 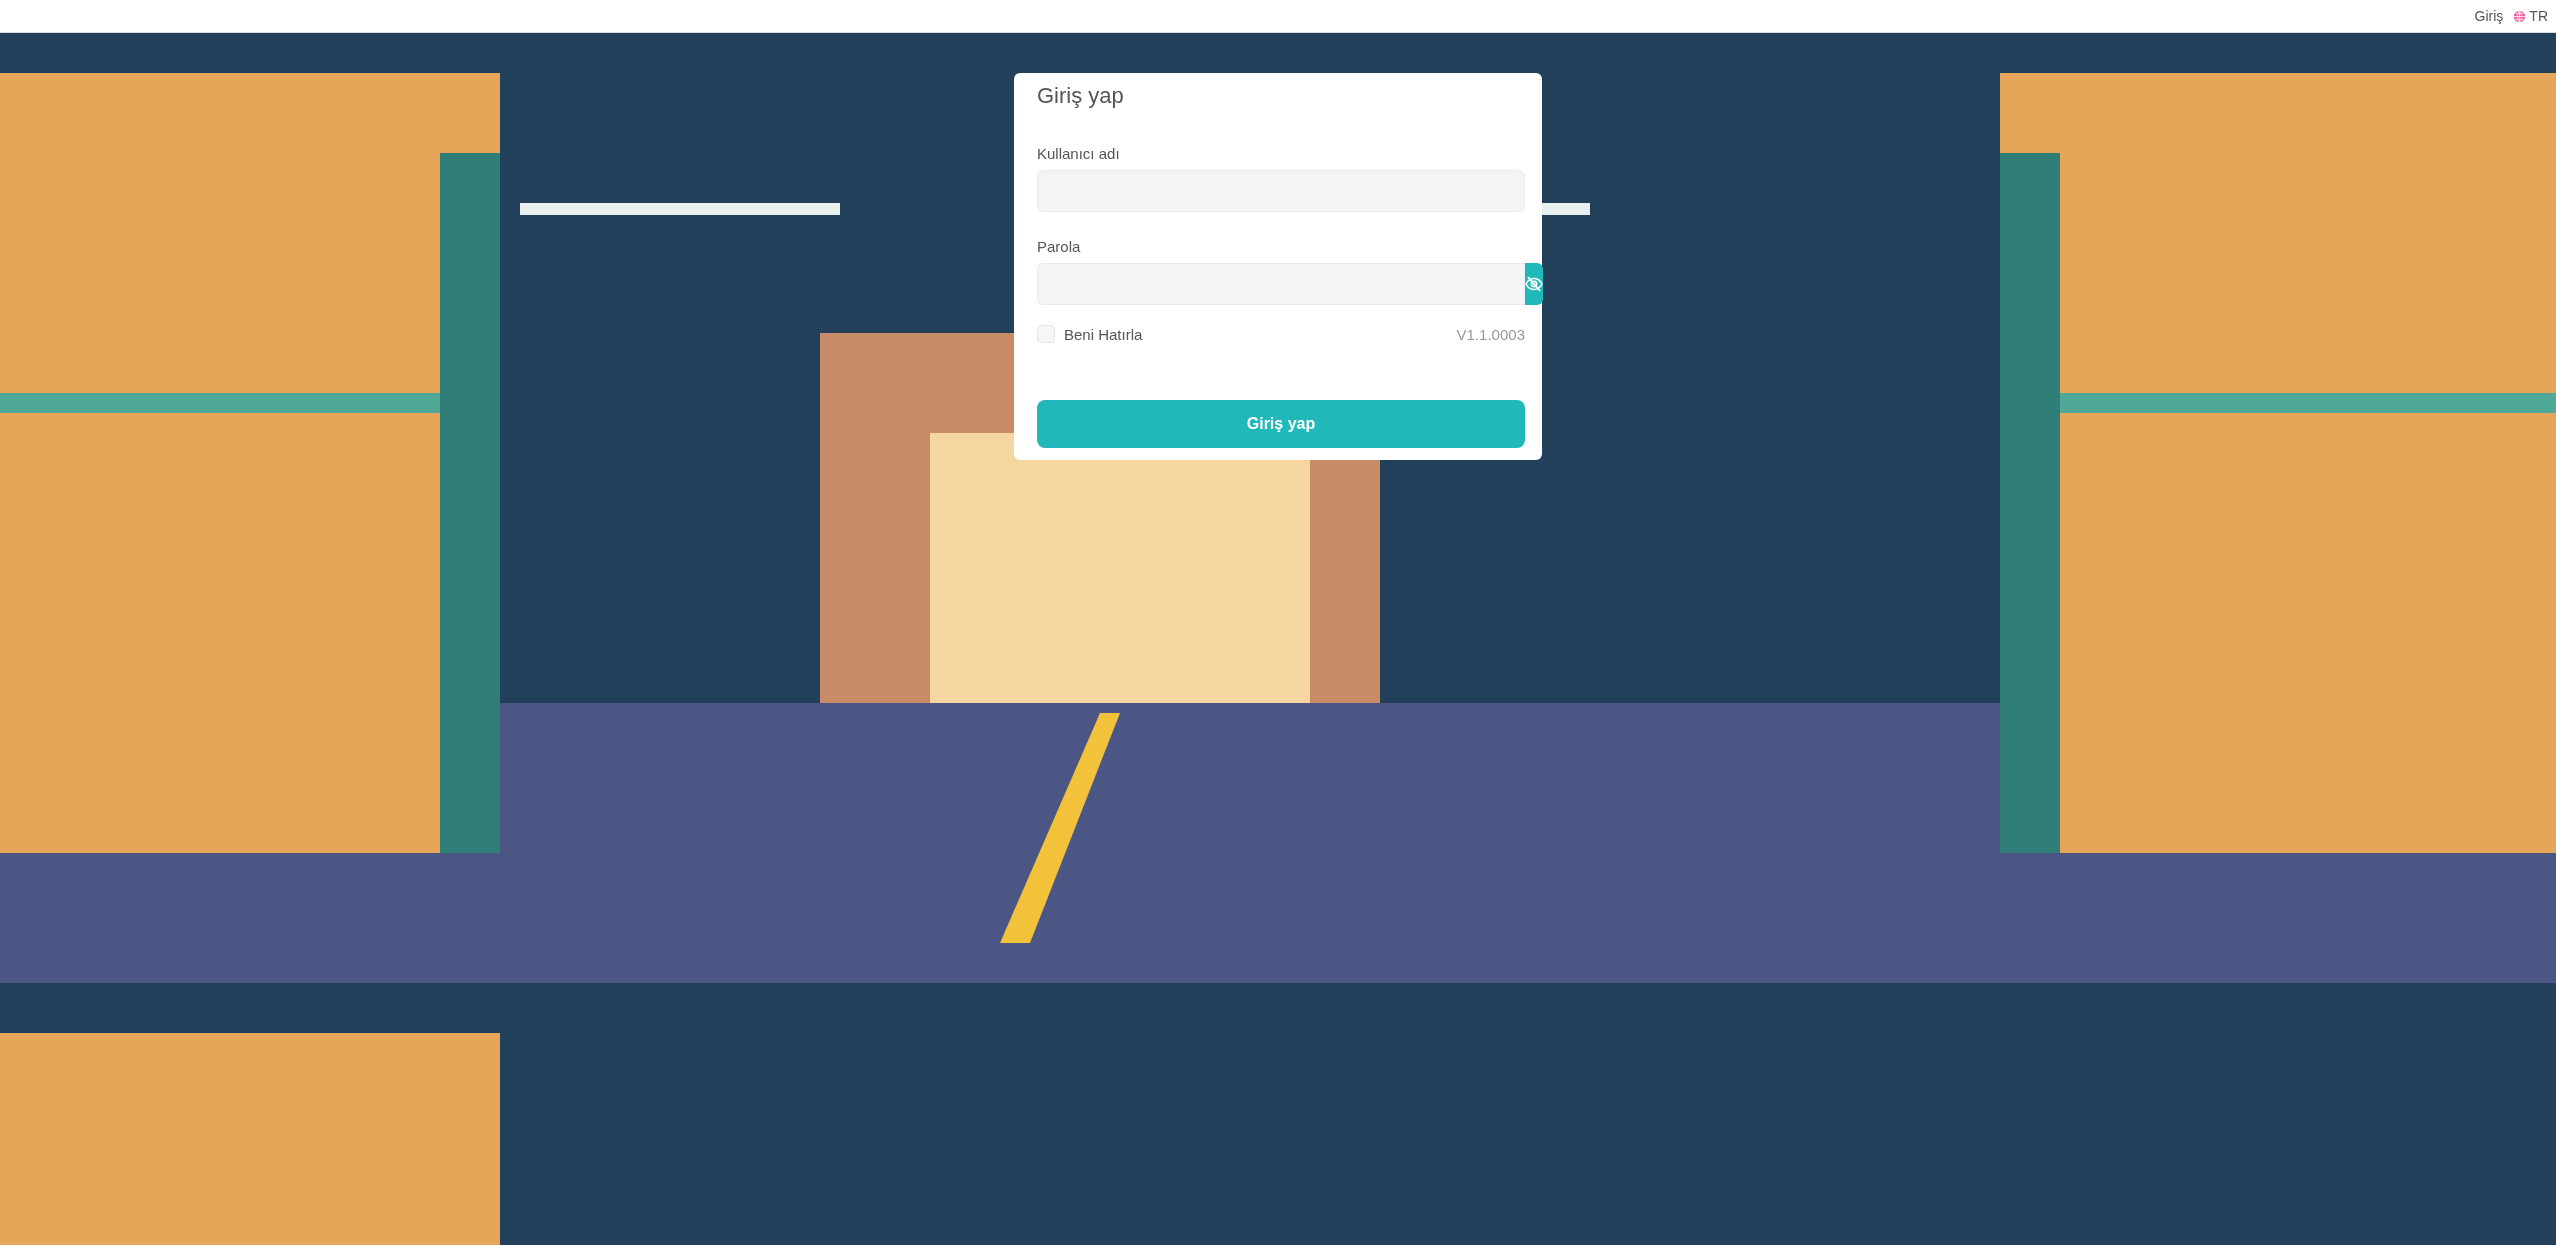 What do you see at coordinates (1079, 153) in the screenshot?
I see `field-label: Kullanıcı adı` at bounding box center [1079, 153].